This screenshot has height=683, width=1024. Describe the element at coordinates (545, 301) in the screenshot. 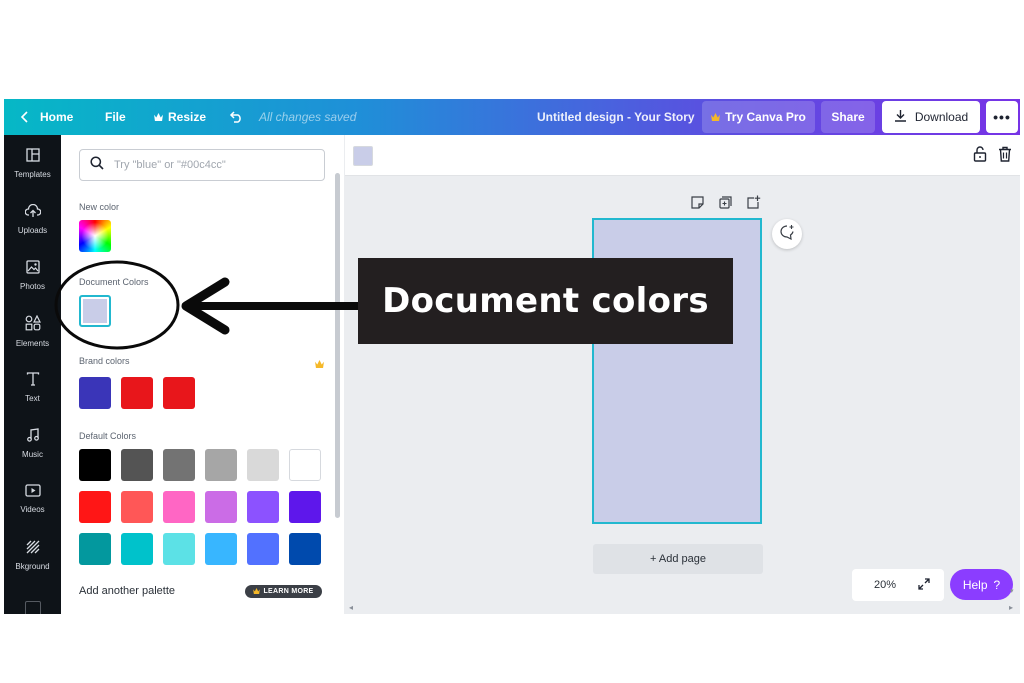

I see `annotation-banner: Document colors` at that location.